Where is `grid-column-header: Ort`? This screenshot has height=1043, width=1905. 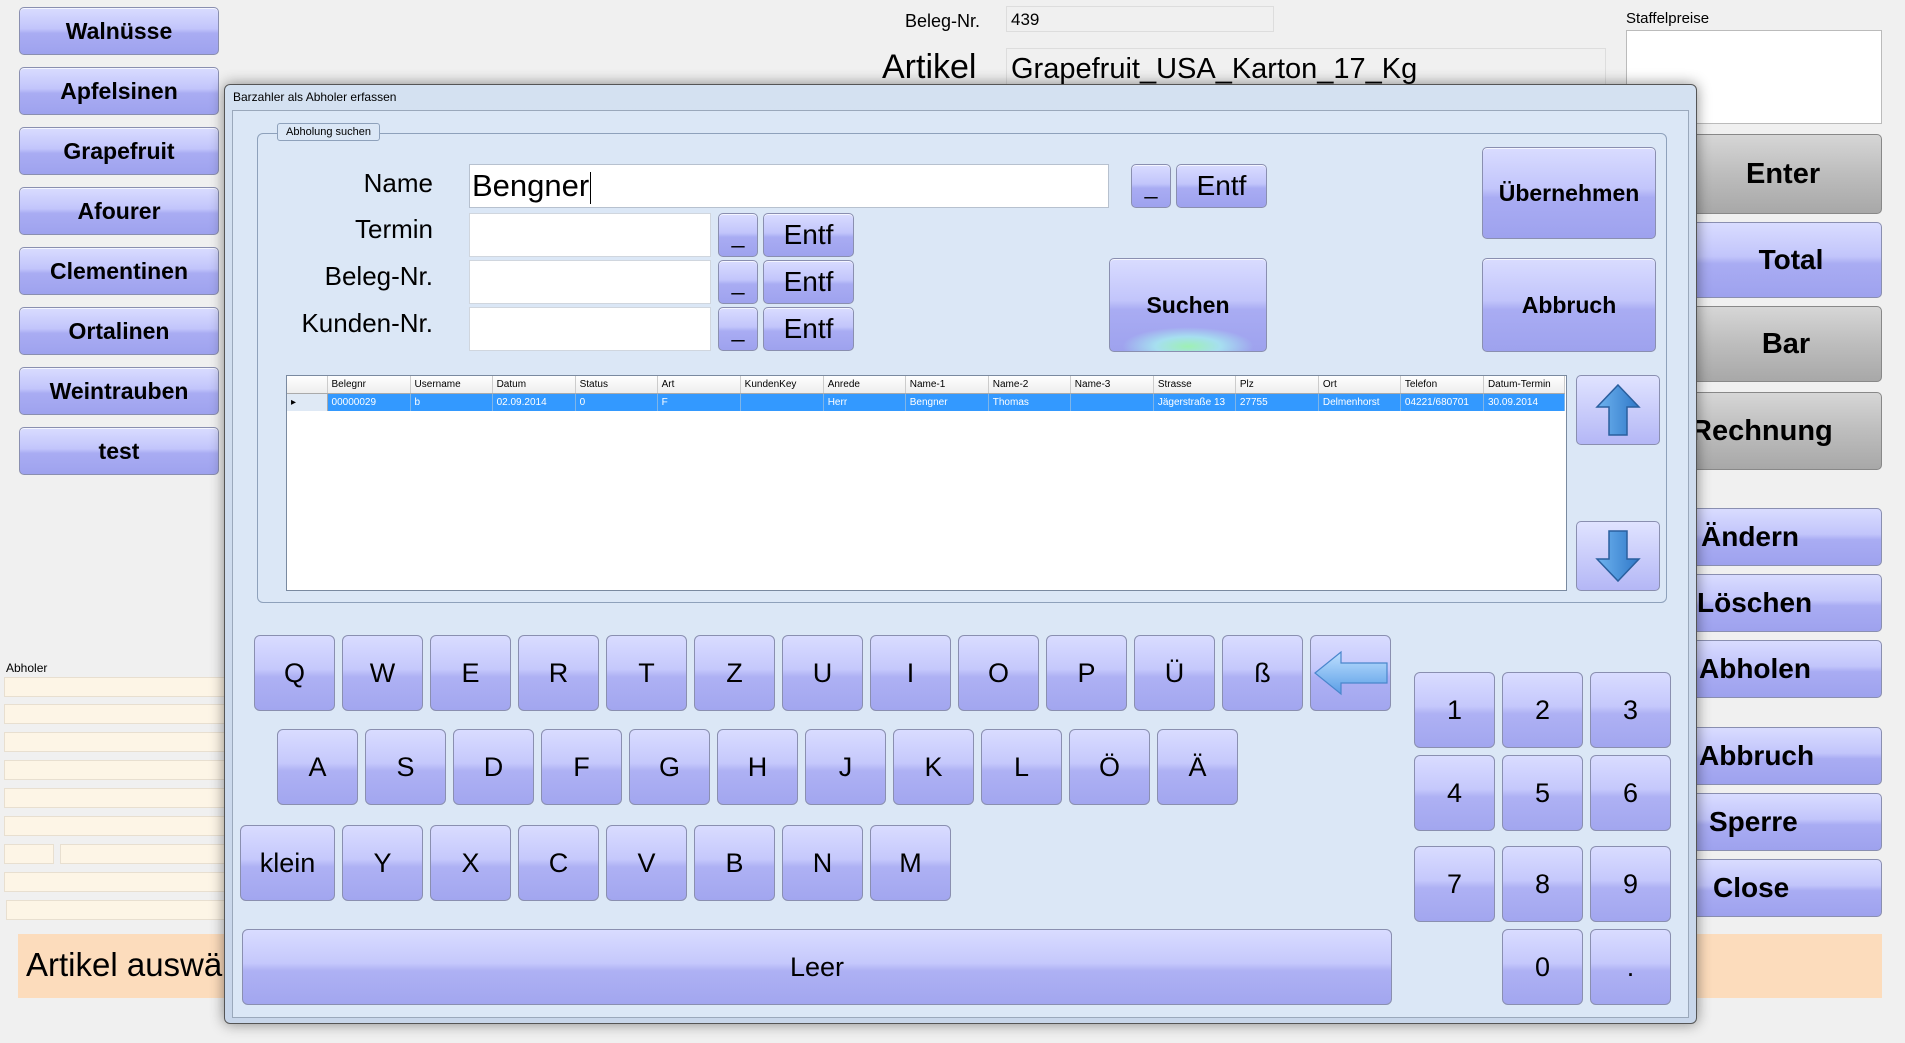
grid-column-header: Ort is located at coordinates (1359, 385).